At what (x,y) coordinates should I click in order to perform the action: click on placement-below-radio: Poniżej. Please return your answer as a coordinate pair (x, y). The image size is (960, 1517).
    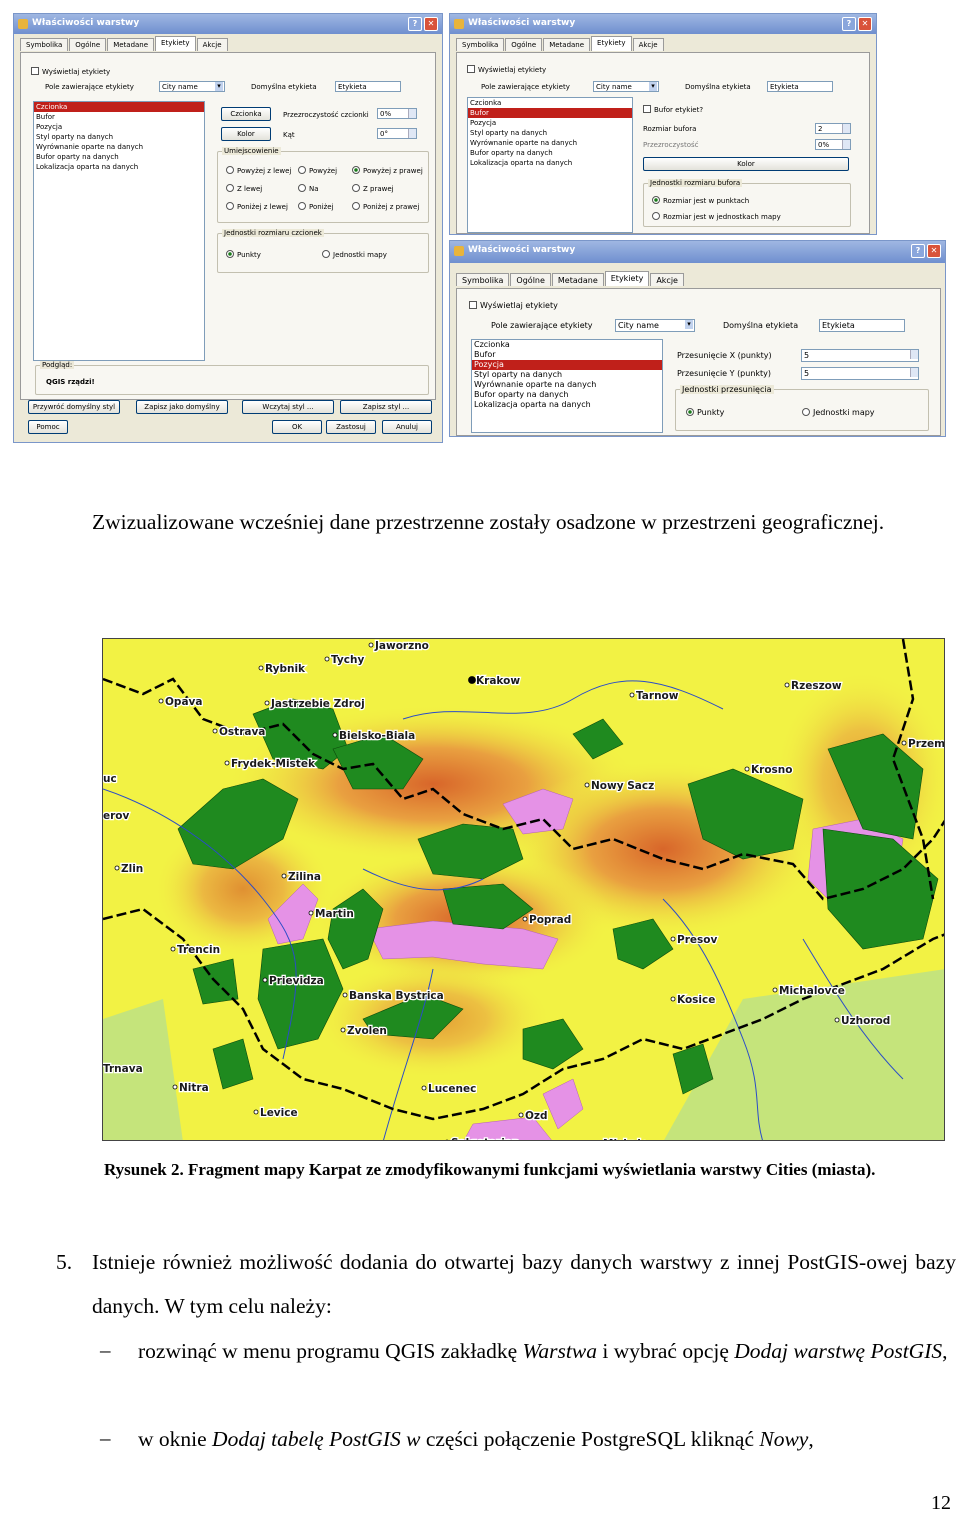
    Looking at the image, I should click on (316, 206).